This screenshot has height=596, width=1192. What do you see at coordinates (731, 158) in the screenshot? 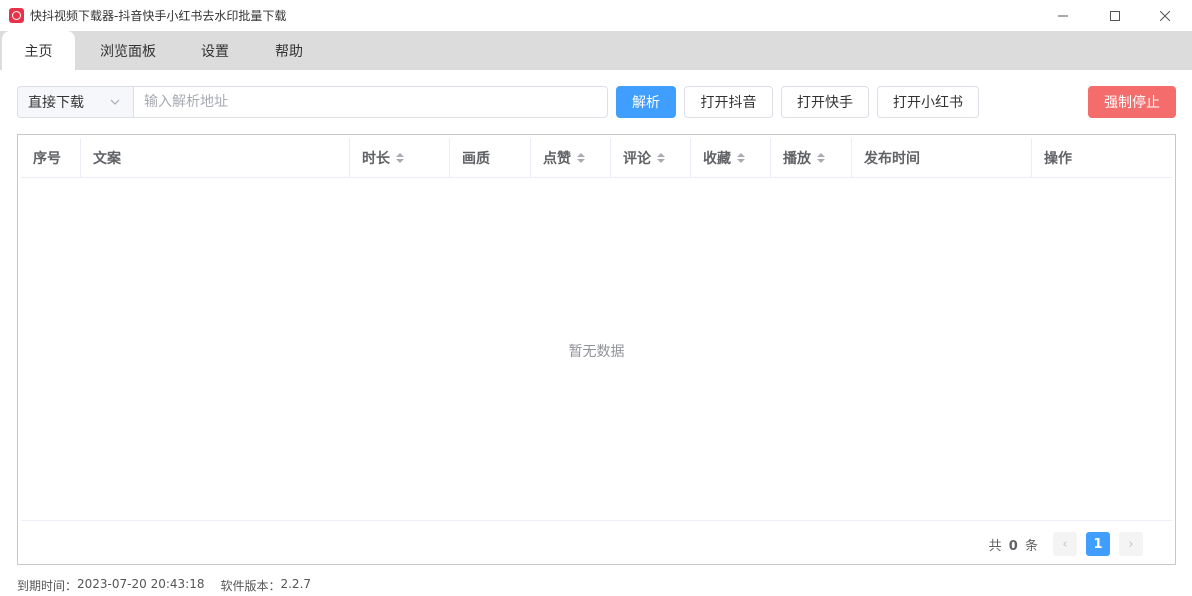
I see `column-header-favorites: 收藏` at bounding box center [731, 158].